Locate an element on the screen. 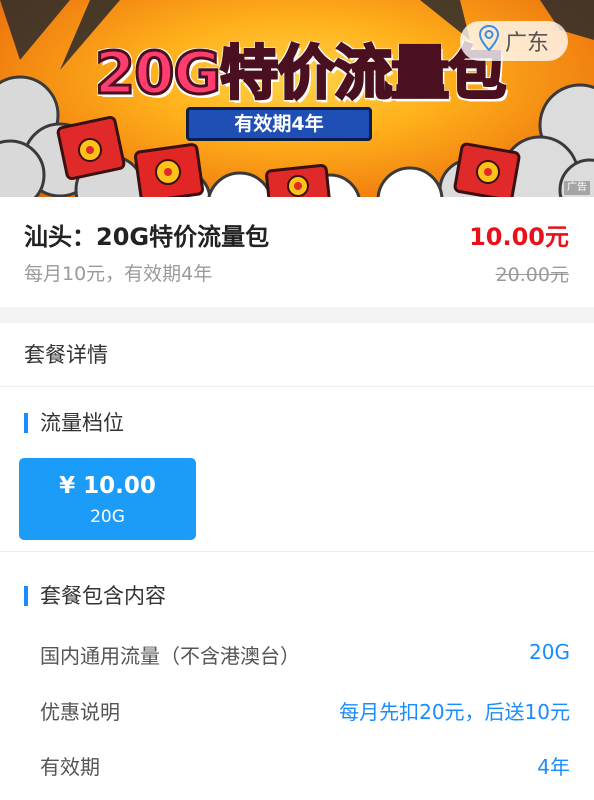 The image size is (594, 800). ad-tag: 广告 is located at coordinates (577, 188).